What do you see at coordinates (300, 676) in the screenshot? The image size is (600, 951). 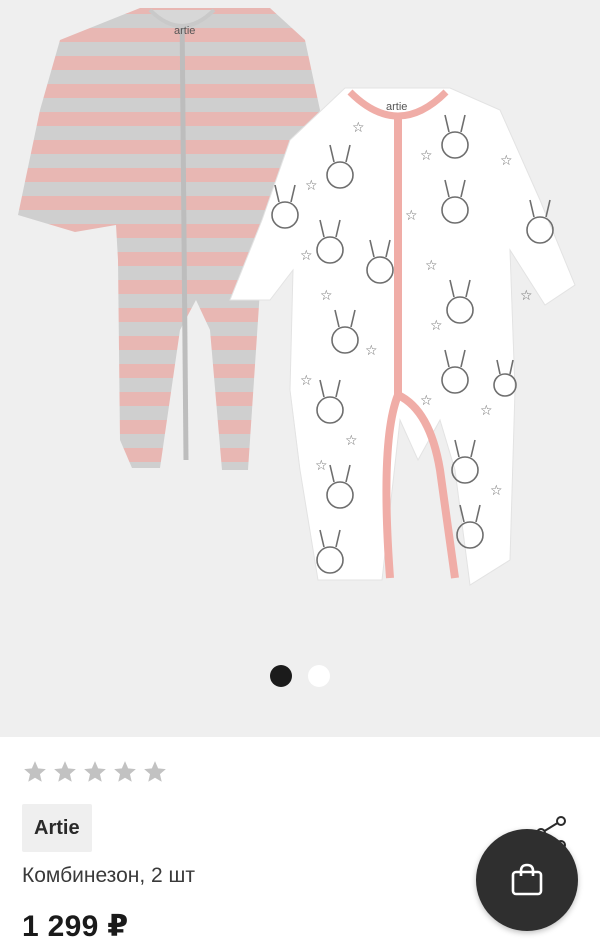 I see `slide-indicator` at bounding box center [300, 676].